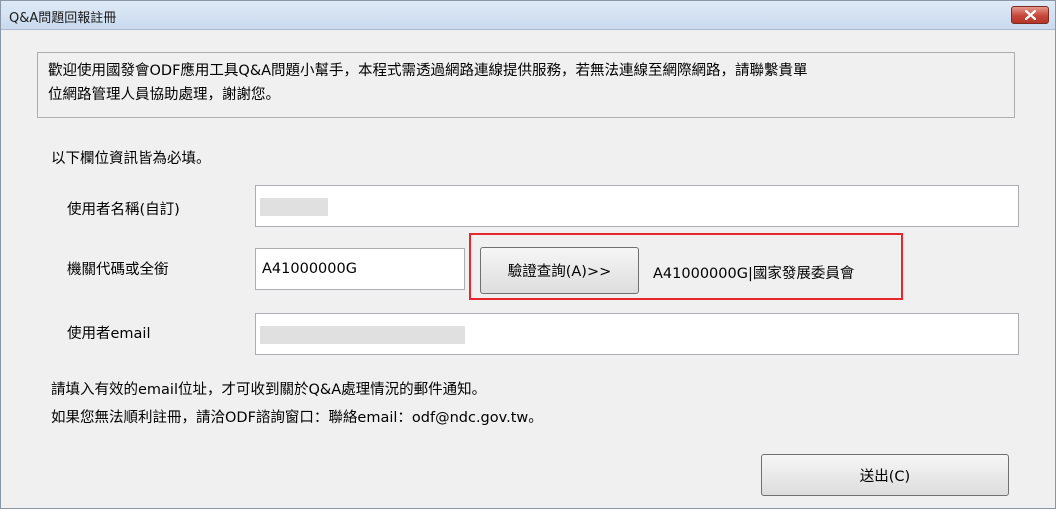 This screenshot has width=1056, height=509. Describe the element at coordinates (164, 95) in the screenshot. I see `notice-line-2: 位網路管理人員協助處理，謝謝您。` at that location.